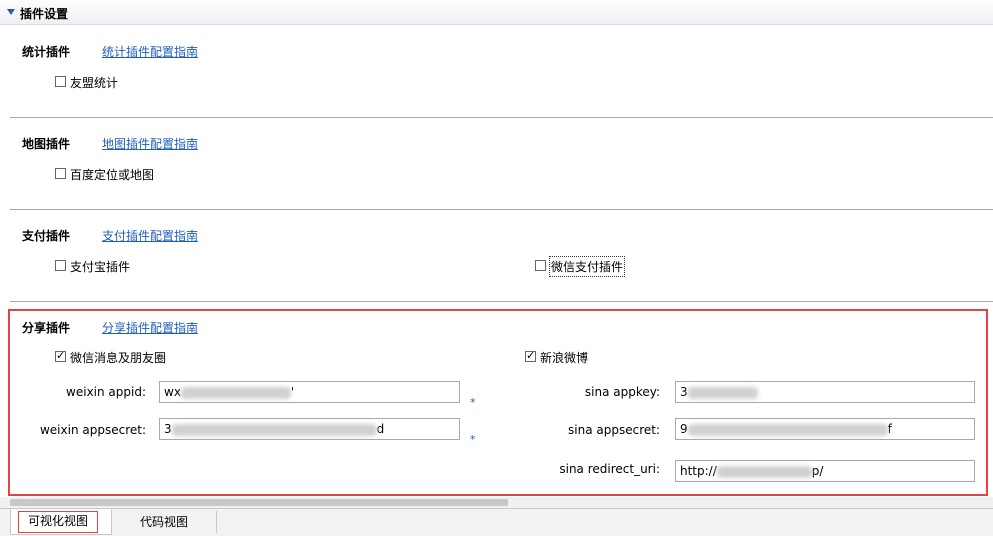 The width and height of the screenshot is (993, 536). What do you see at coordinates (698, 471) in the screenshot?
I see `sina-redirect-value: http://` at bounding box center [698, 471].